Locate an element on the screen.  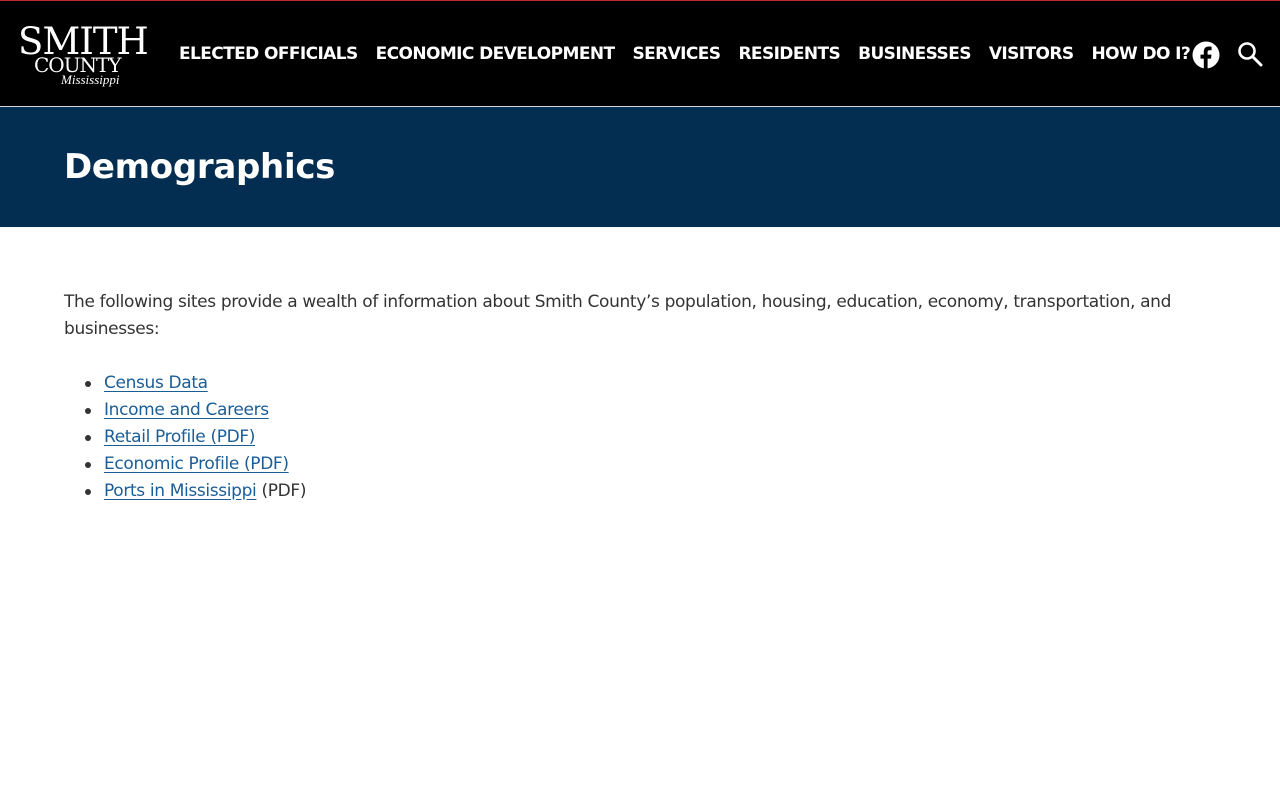
list-item: Retail Profile (PDF) is located at coordinates (649, 437).